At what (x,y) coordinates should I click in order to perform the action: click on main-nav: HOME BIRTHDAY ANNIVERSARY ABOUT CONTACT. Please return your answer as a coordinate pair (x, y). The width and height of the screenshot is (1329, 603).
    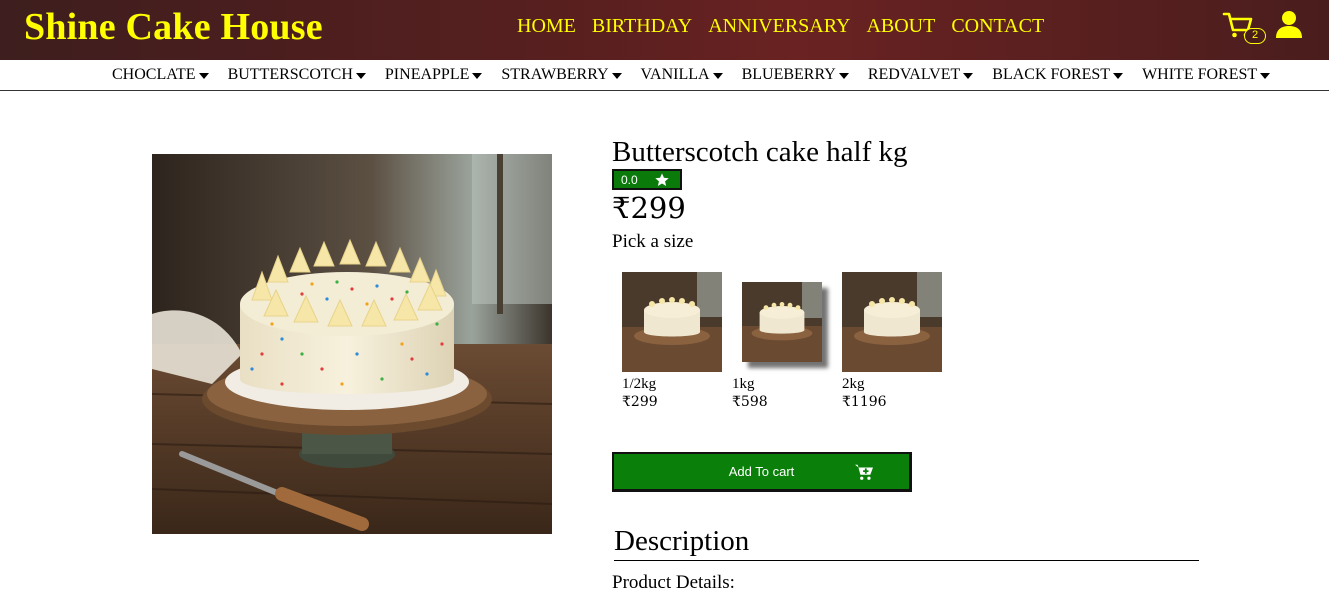
    Looking at the image, I should click on (780, 26).